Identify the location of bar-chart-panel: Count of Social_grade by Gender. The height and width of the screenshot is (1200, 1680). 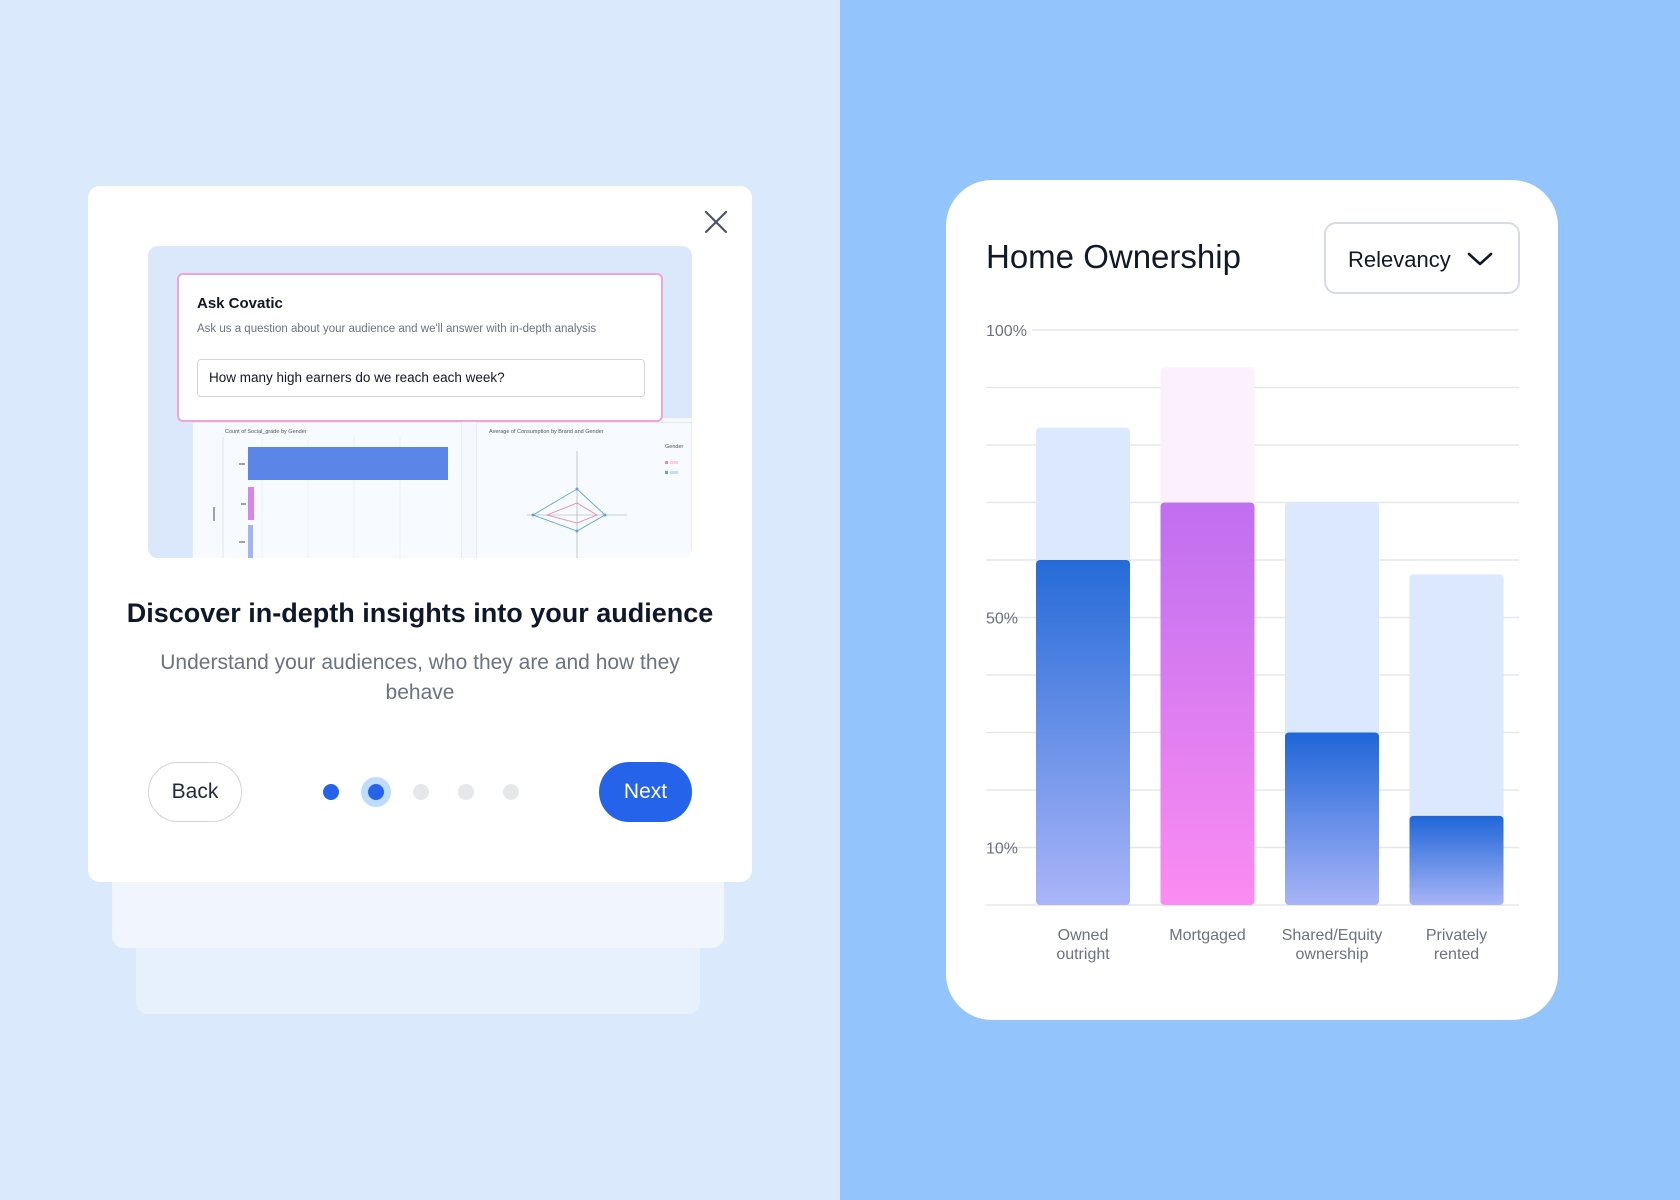
(327, 490).